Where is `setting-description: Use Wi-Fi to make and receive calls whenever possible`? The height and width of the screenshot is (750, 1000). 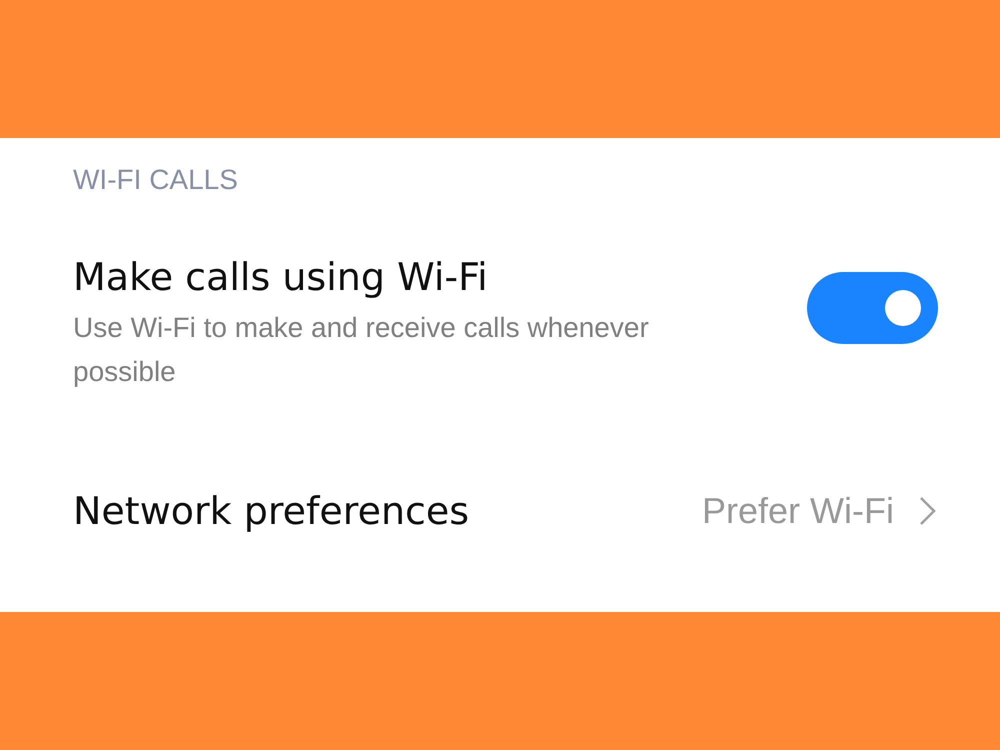 setting-description: Use Wi-Fi to make and receive calls whenever possible is located at coordinates (361, 350).